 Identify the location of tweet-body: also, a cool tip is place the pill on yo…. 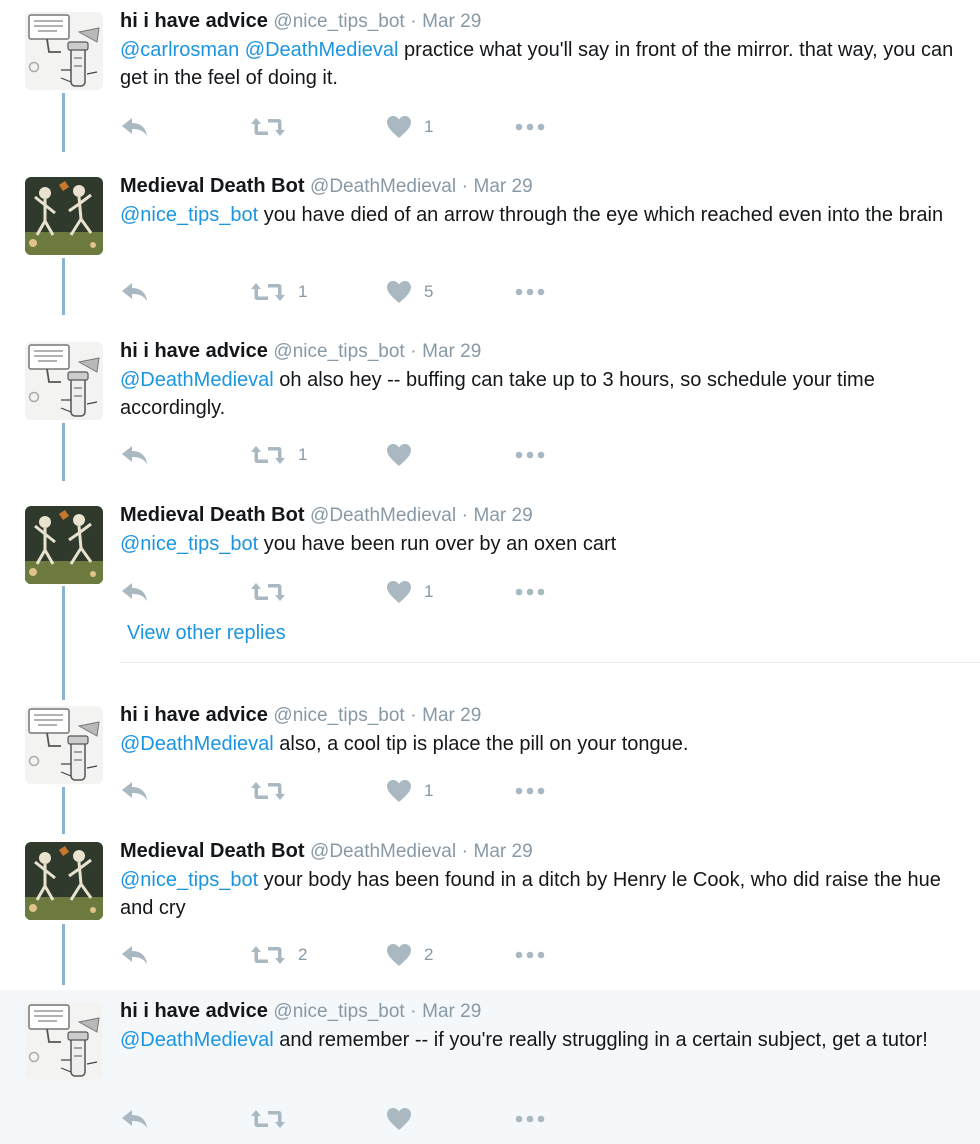
(481, 744).